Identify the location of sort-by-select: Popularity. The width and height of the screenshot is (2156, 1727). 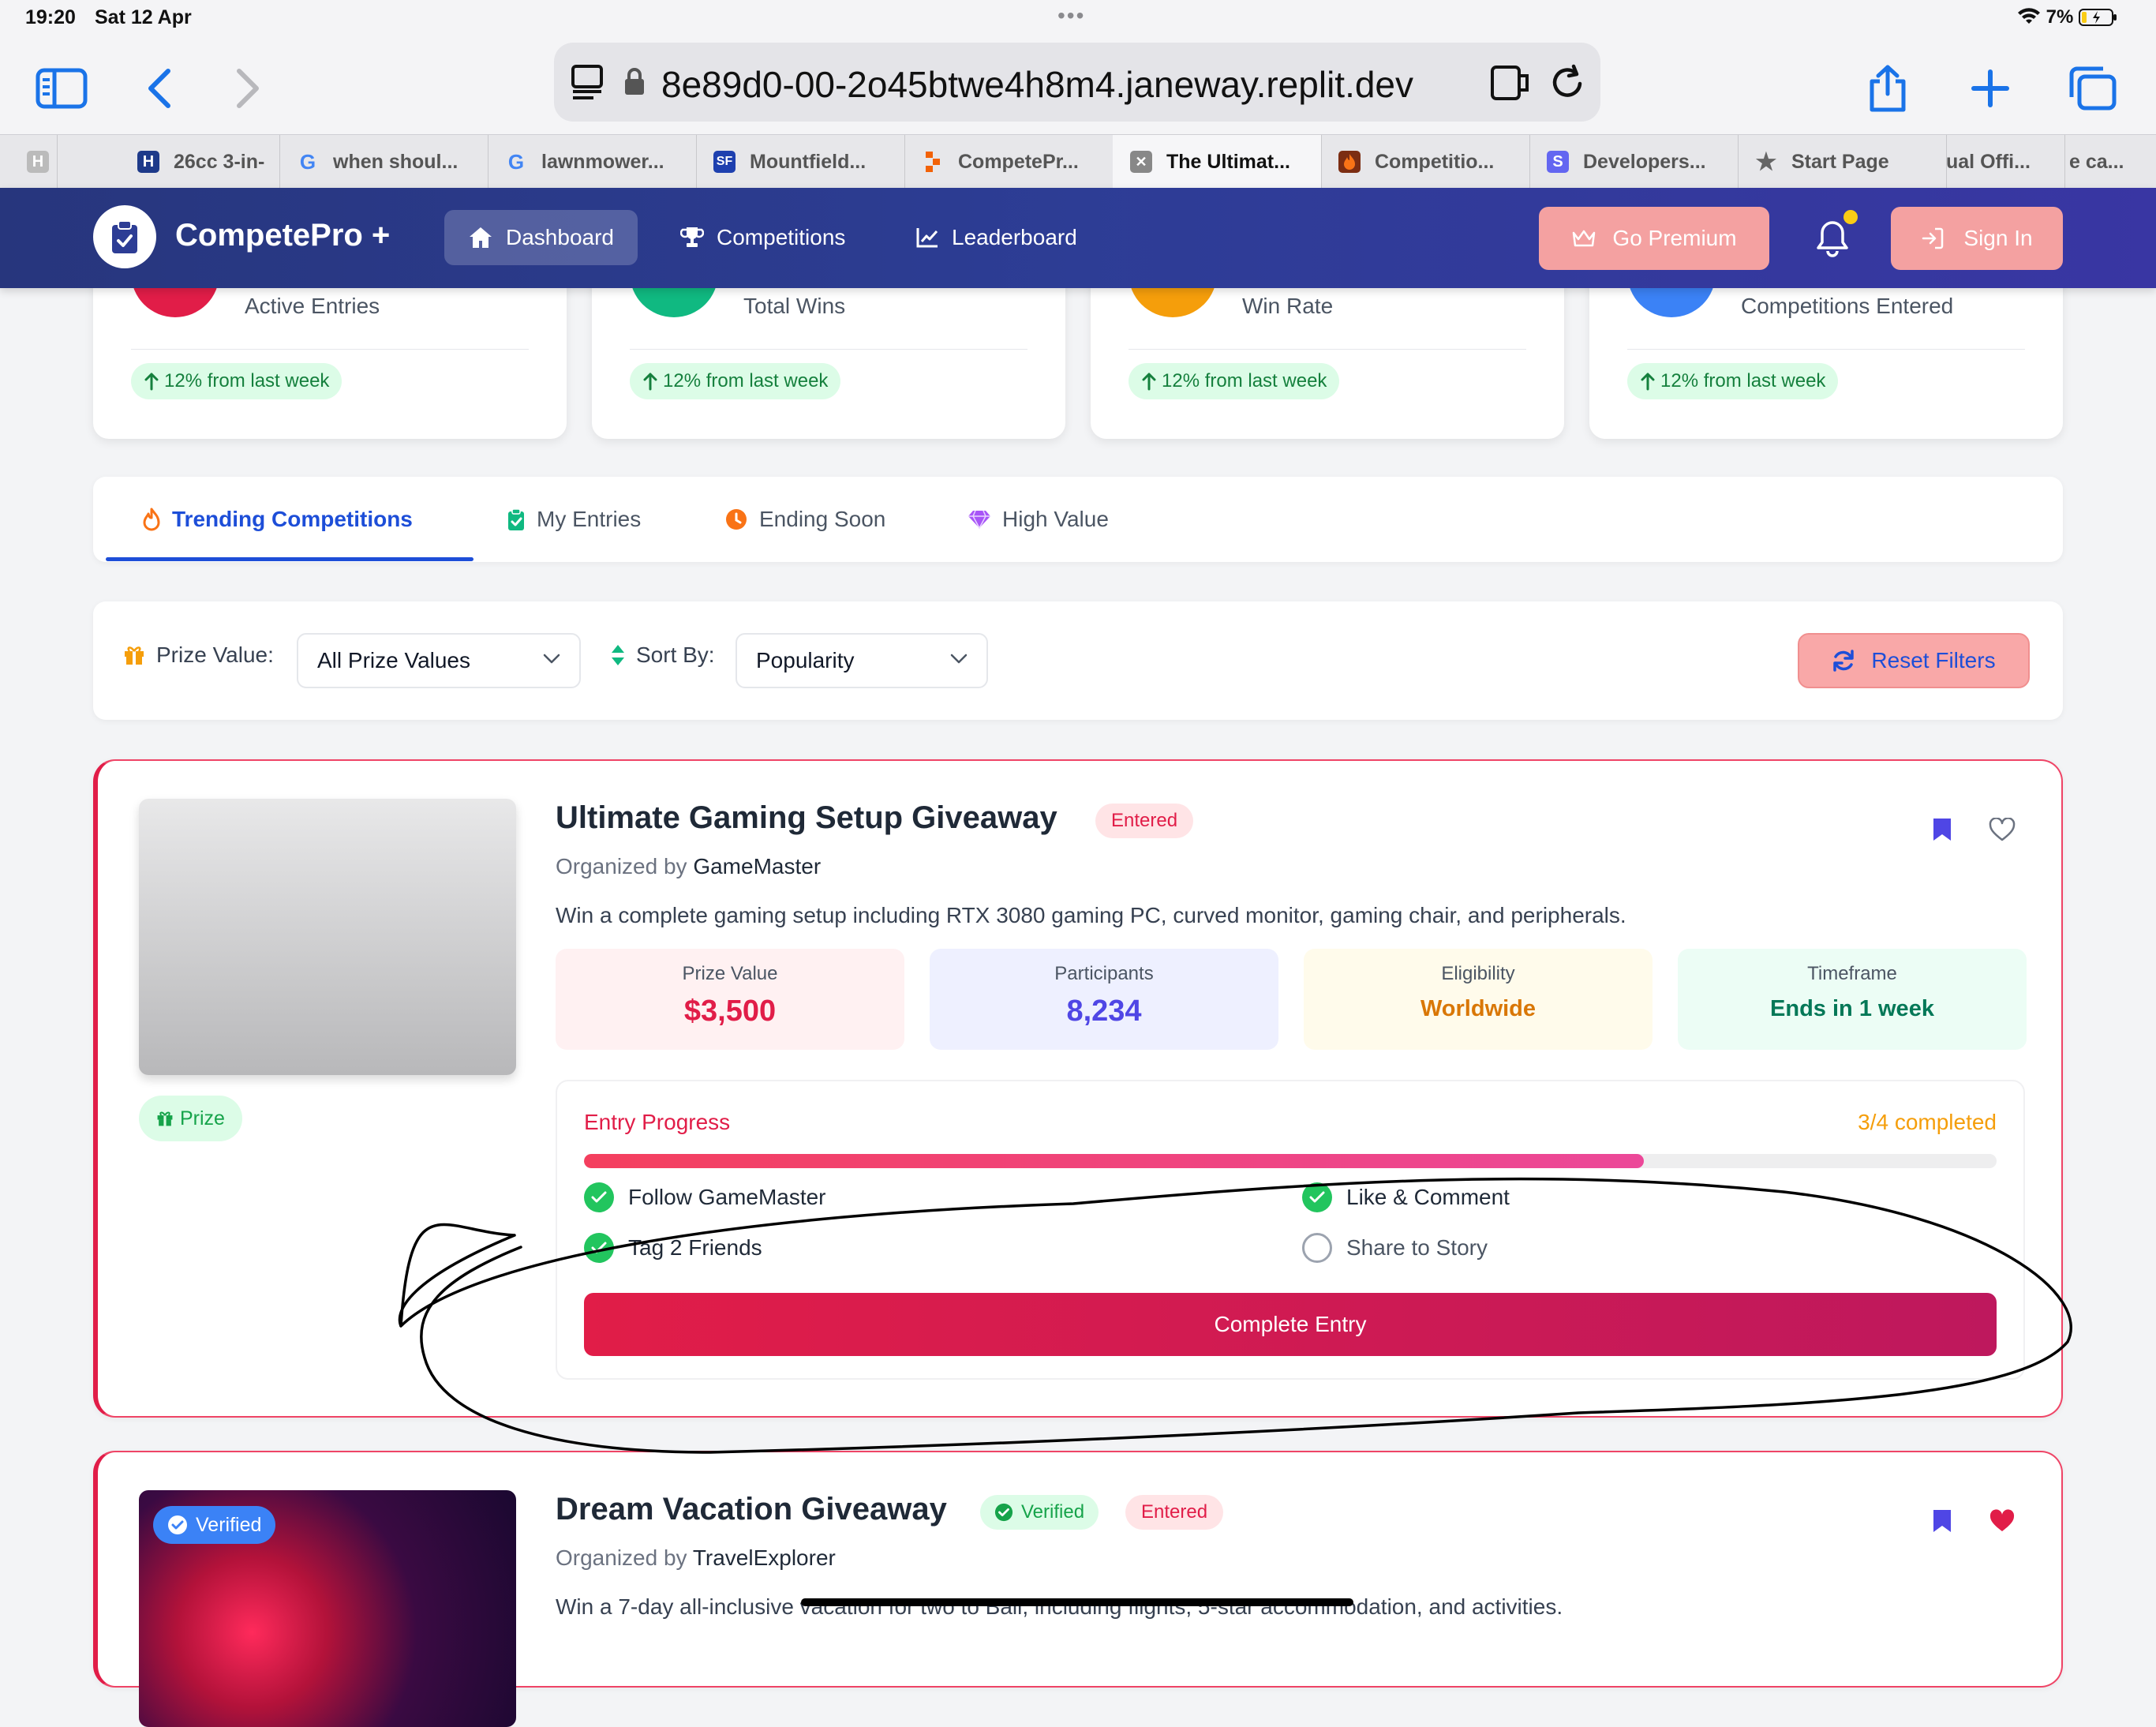
(862, 660).